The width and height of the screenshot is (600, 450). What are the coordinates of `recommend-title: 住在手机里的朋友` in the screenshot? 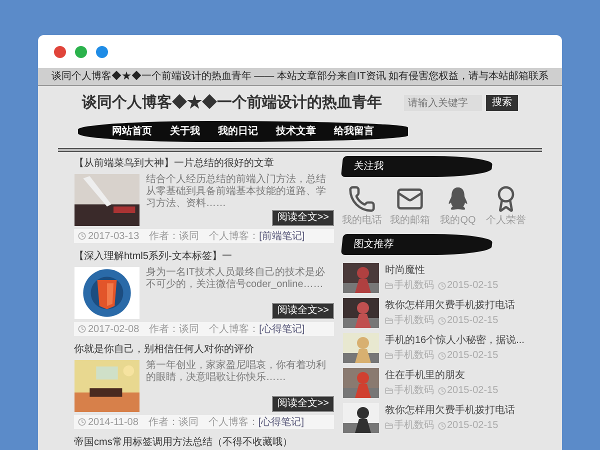 It's located at (441, 375).